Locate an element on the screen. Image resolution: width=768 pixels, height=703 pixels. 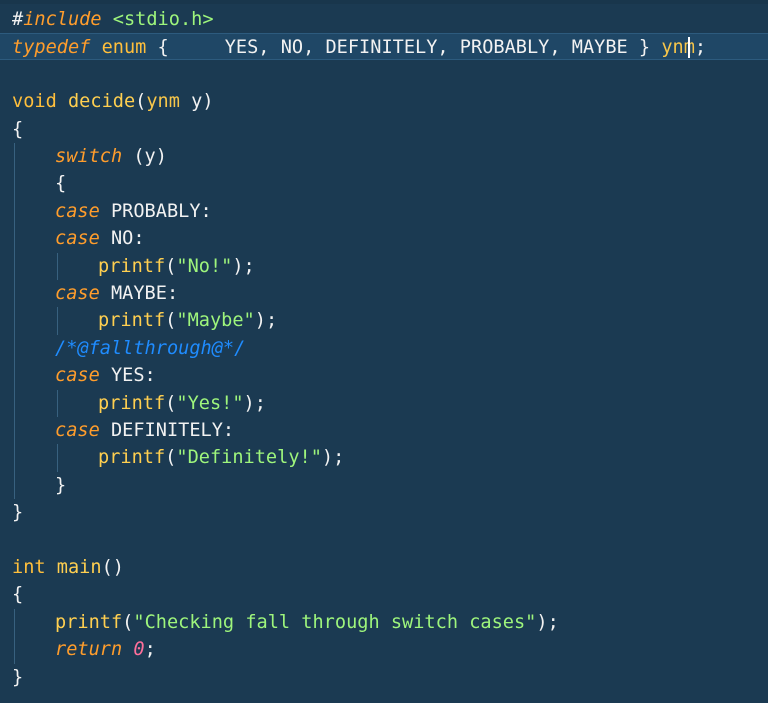
code-token: include is located at coordinates (62, 19).